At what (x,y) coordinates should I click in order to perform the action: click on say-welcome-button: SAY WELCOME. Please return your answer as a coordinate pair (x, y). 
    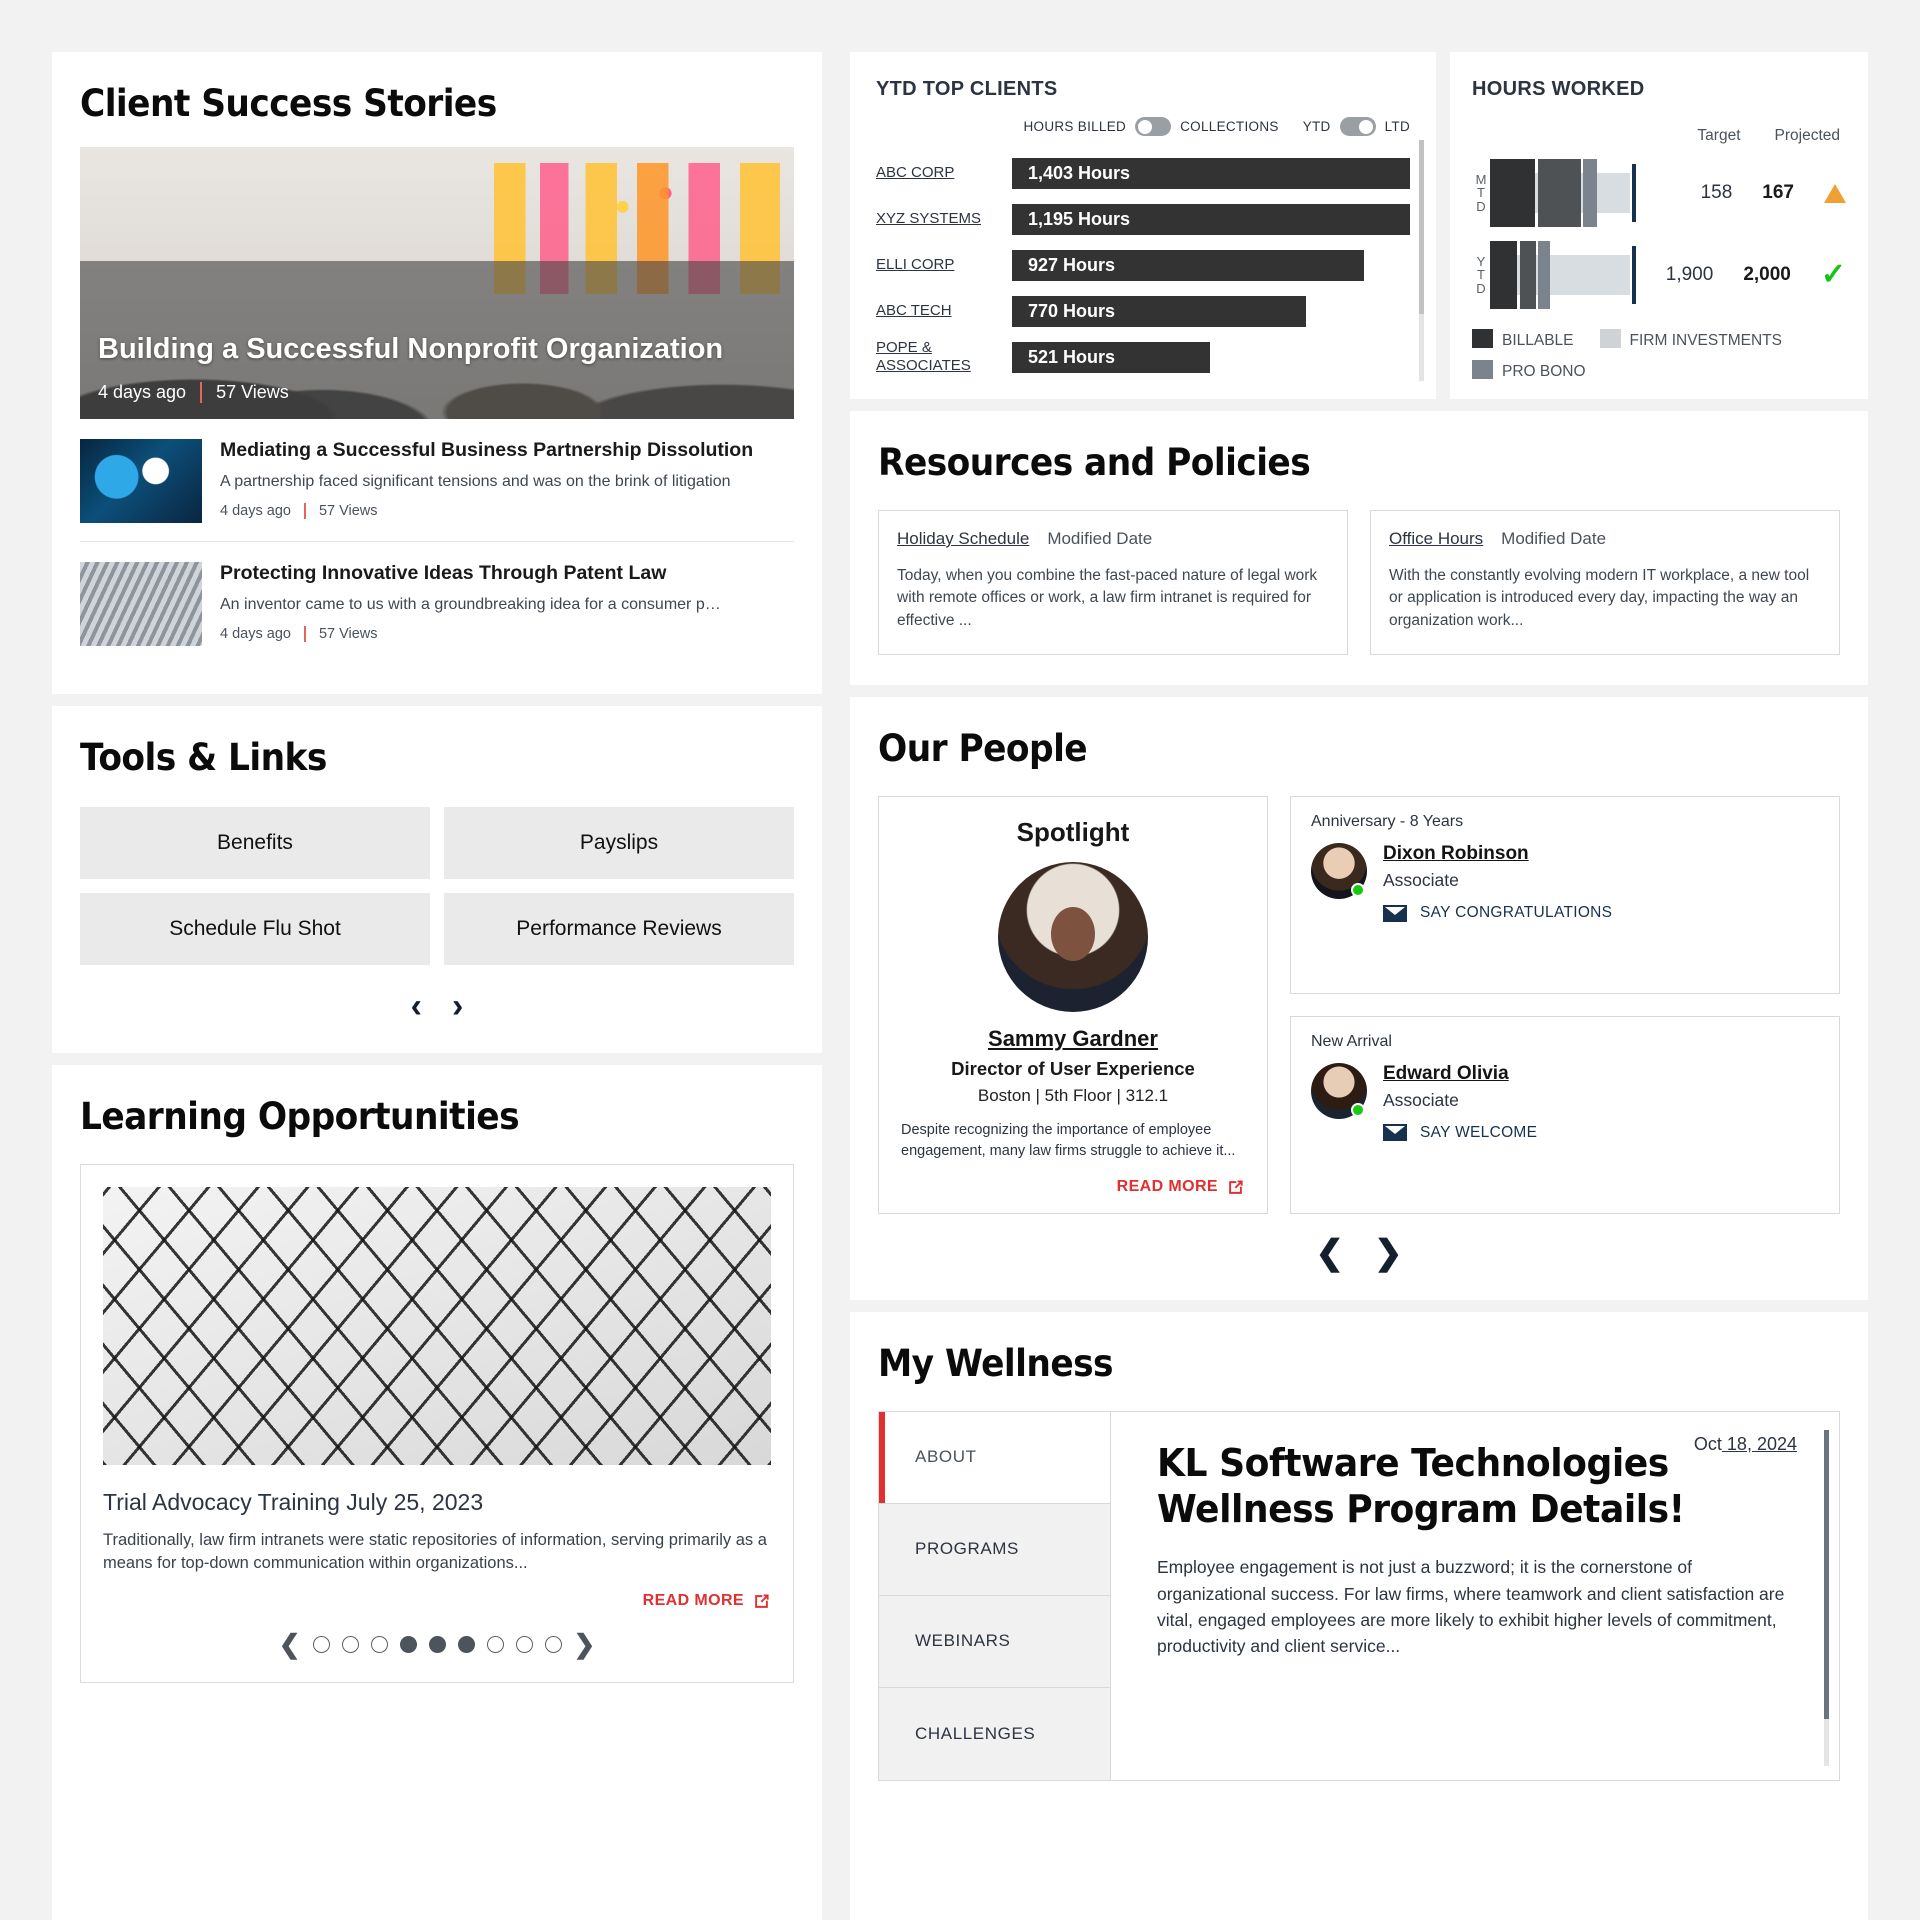
    Looking at the image, I should click on (1460, 1133).